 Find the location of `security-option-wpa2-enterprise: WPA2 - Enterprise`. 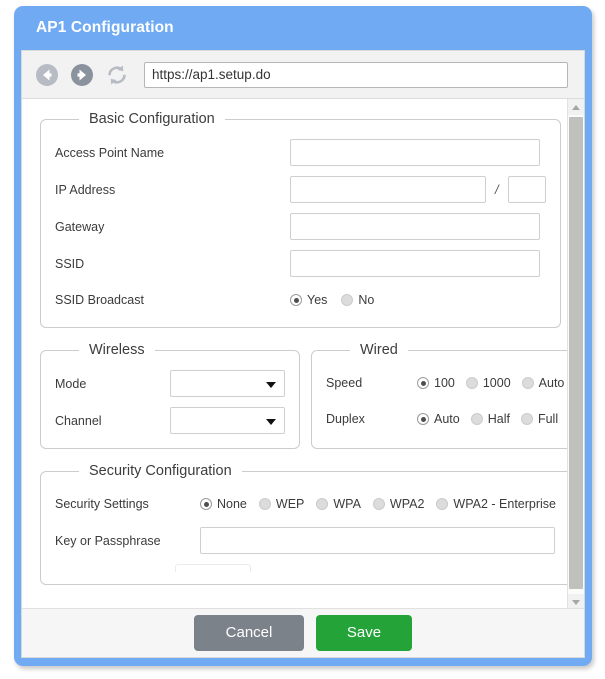

security-option-wpa2-enterprise: WPA2 - Enterprise is located at coordinates (496, 504).